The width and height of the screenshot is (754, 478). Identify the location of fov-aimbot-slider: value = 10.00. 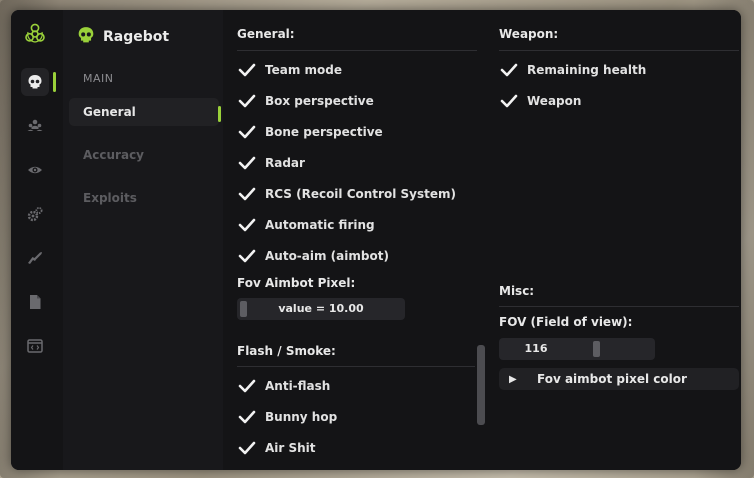
(321, 309).